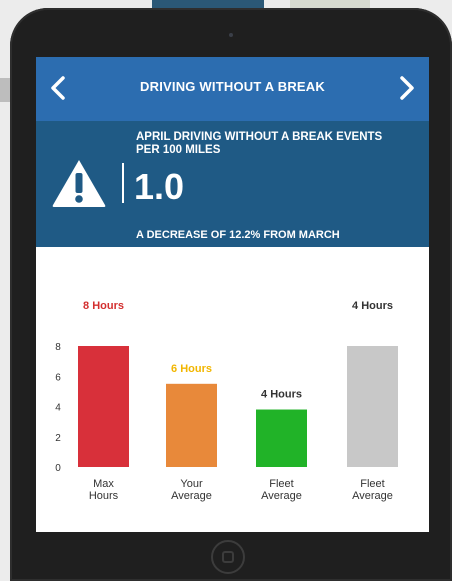  I want to click on y-tick-label: 6, so click(58, 377).